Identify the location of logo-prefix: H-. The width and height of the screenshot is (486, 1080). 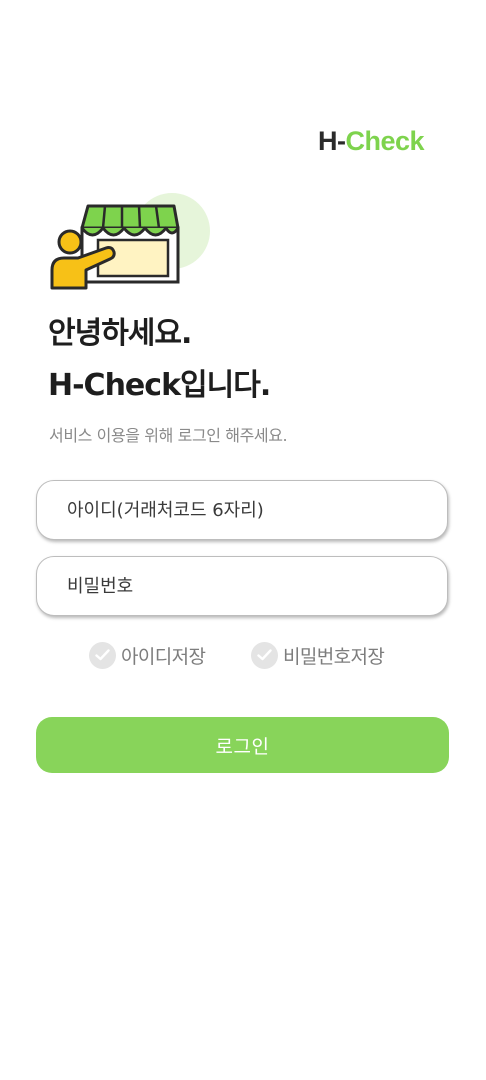
(332, 141).